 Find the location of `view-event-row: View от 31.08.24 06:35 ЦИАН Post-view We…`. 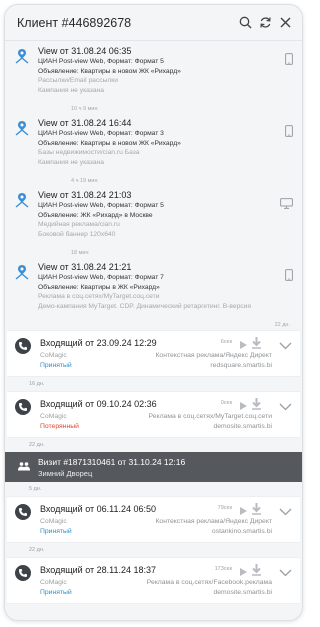

view-event-row: View от 31.08.24 06:35 ЦИАН Post-view We… is located at coordinates (153, 78).